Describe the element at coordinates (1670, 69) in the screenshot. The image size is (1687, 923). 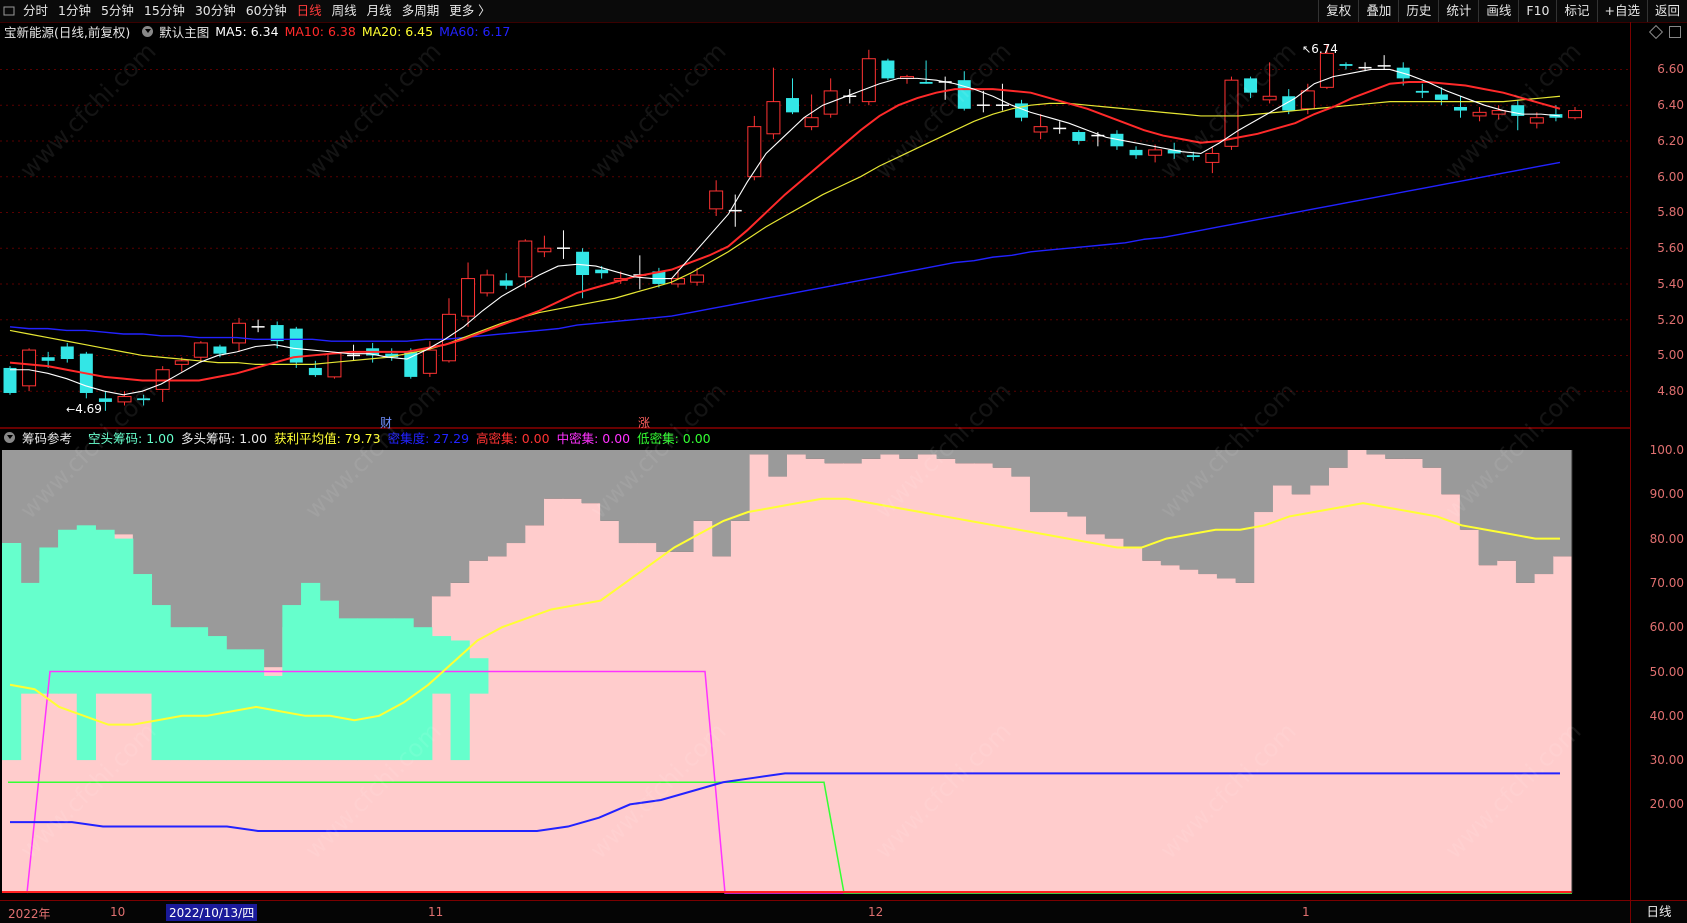
I see `price-tick-label: 6.60` at that location.